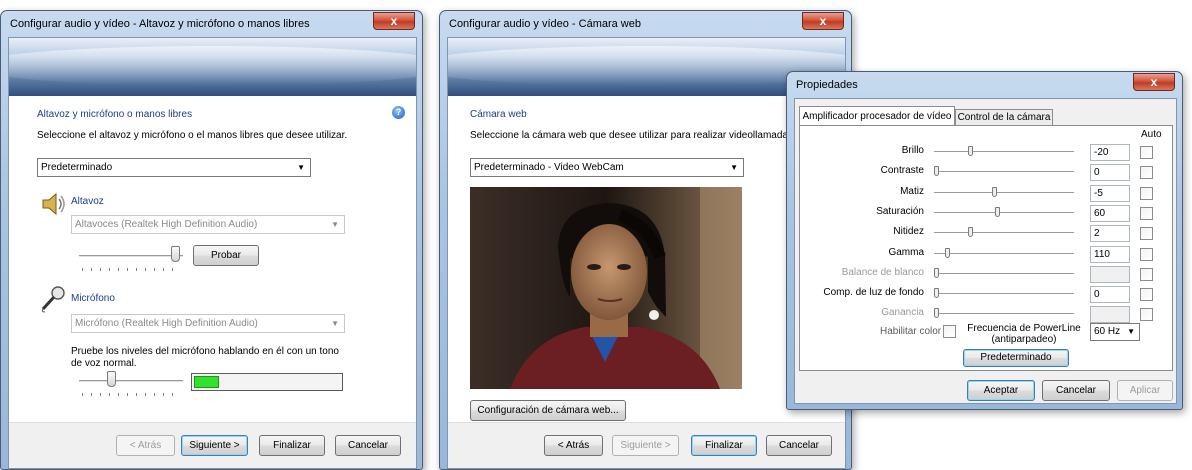 This screenshot has height=470, width=1192. What do you see at coordinates (1004, 117) in the screenshot?
I see `tab-camera-control: Control de la cámara` at bounding box center [1004, 117].